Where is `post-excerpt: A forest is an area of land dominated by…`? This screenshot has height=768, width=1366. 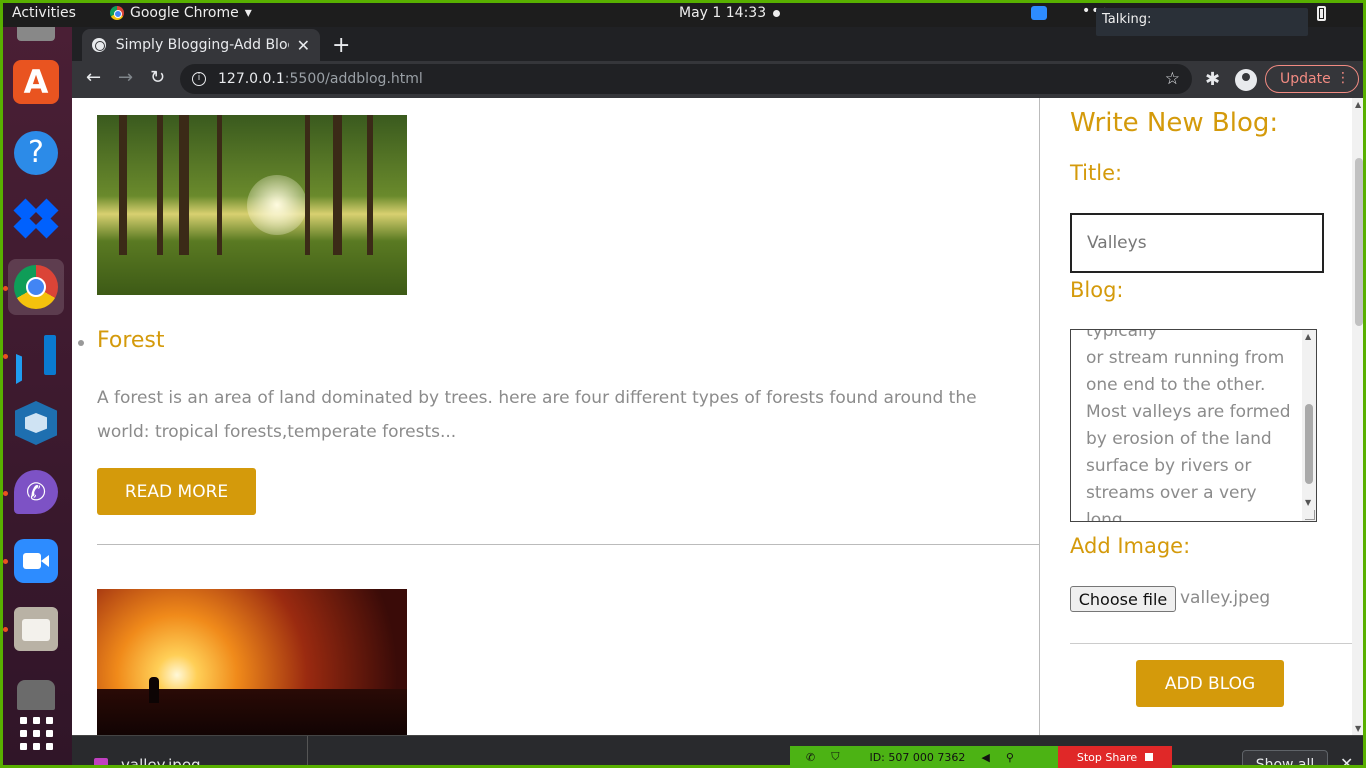
post-excerpt: A forest is an area of land dominated by… is located at coordinates (537, 415).